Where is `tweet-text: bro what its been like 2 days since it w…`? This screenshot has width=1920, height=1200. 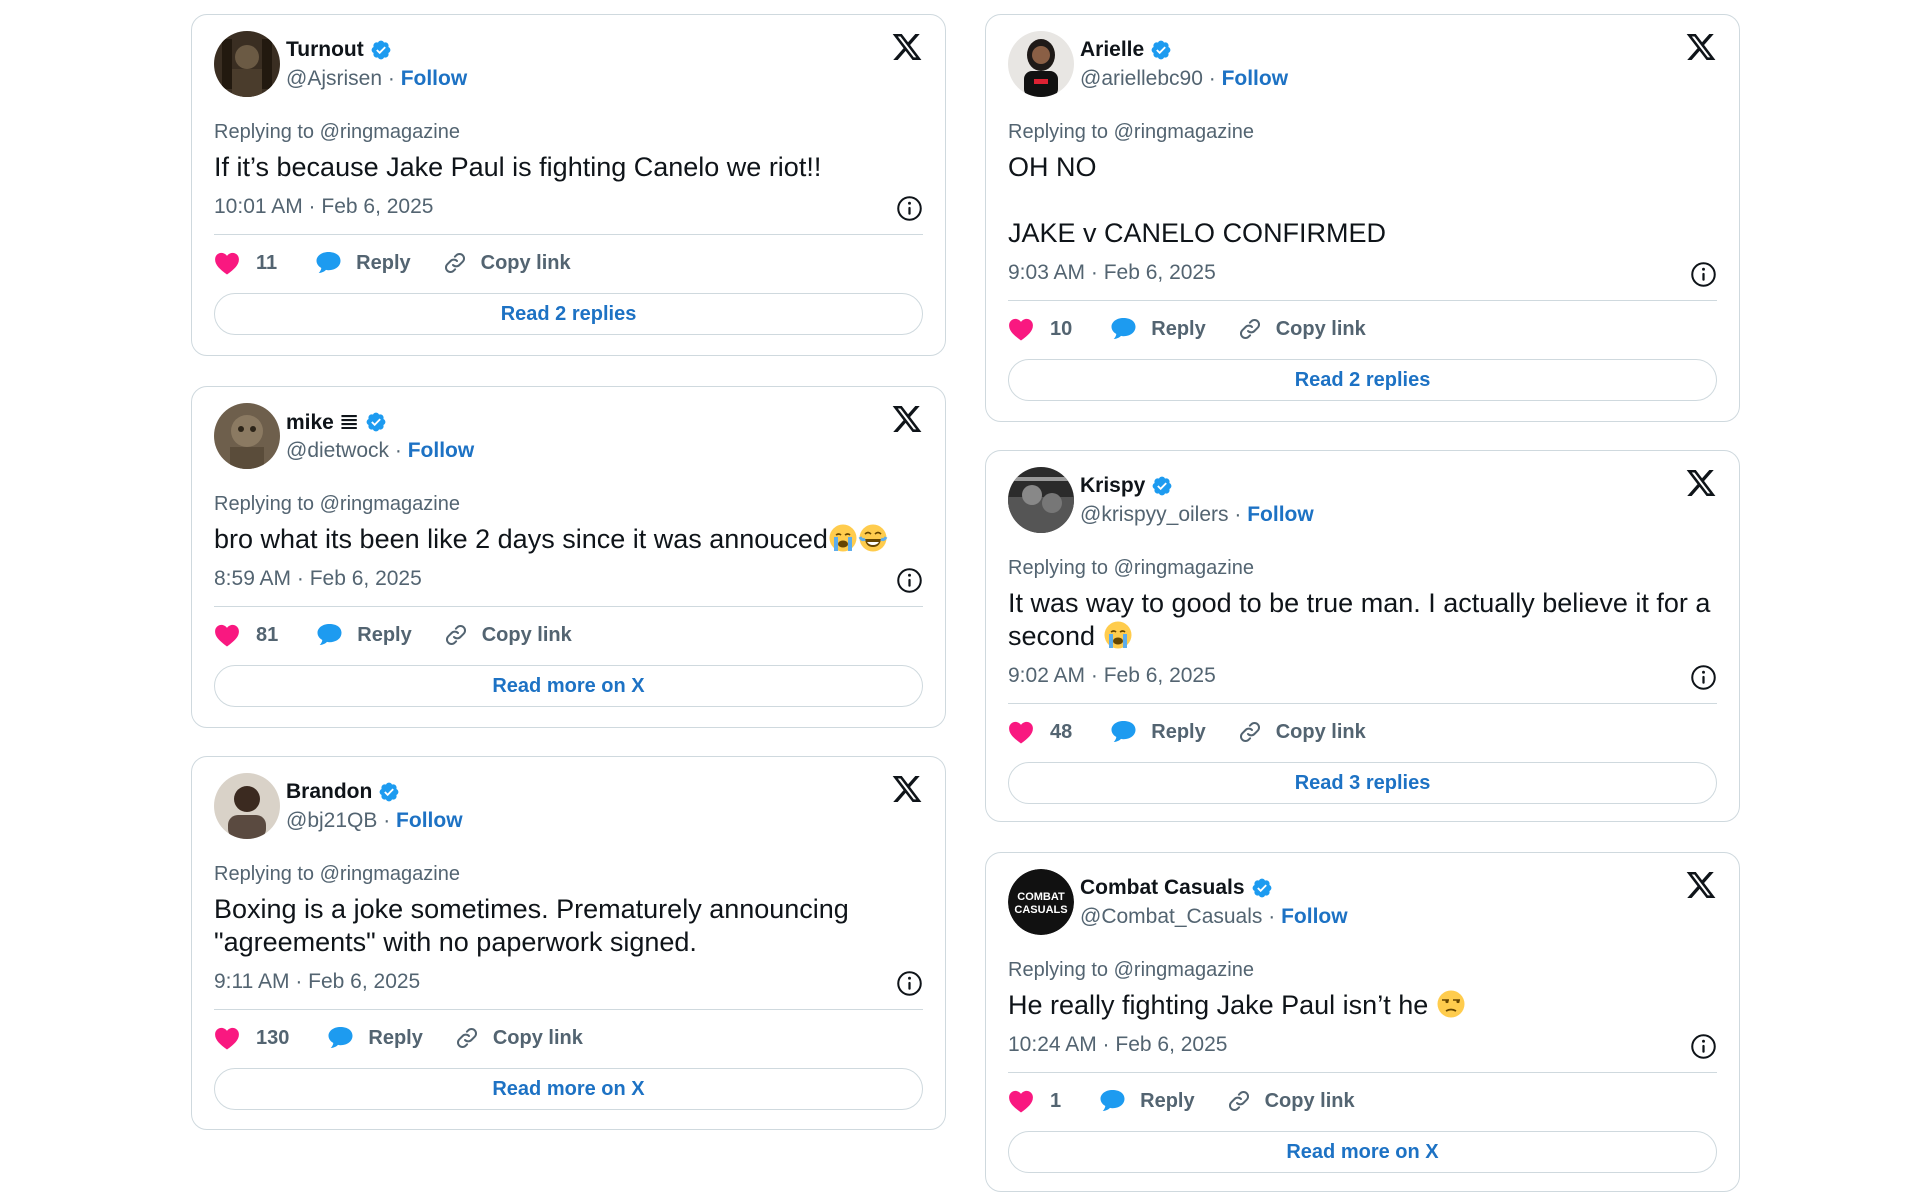 tweet-text: bro what its been like 2 days since it w… is located at coordinates (568, 539).